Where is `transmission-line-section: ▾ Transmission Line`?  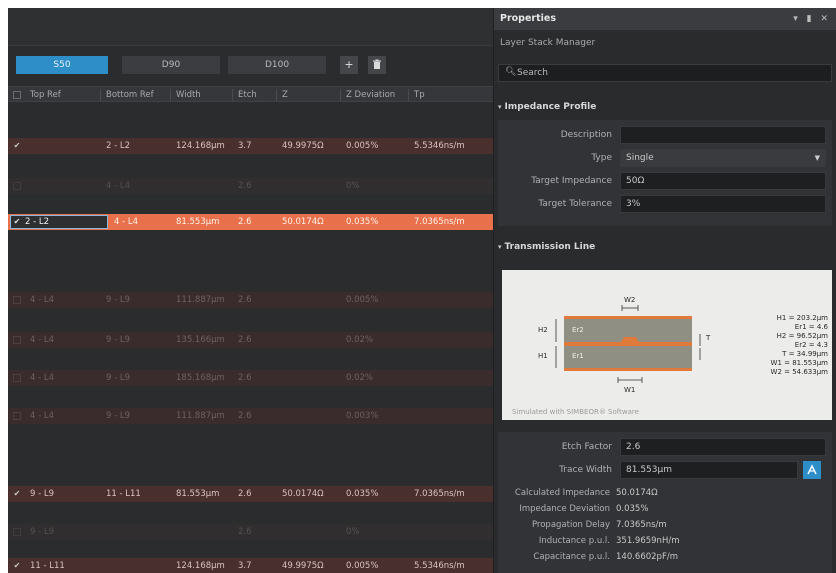
transmission-line-section: ▾ Transmission Line is located at coordinates (546, 247).